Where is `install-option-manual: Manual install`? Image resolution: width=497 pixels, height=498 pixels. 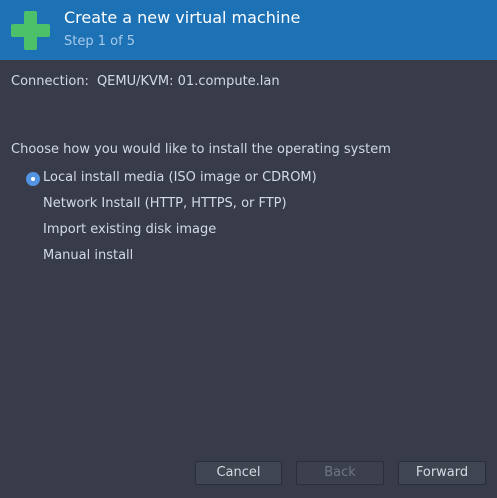 install-option-manual: Manual install is located at coordinates (206, 257).